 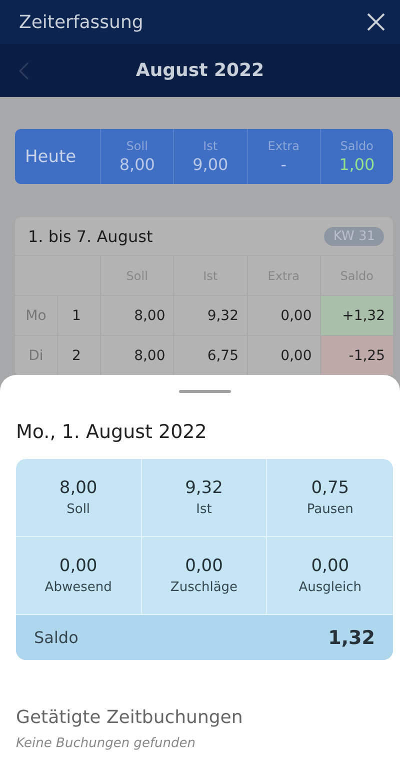 I want to click on stat-value: 8,00, so click(x=78, y=488).